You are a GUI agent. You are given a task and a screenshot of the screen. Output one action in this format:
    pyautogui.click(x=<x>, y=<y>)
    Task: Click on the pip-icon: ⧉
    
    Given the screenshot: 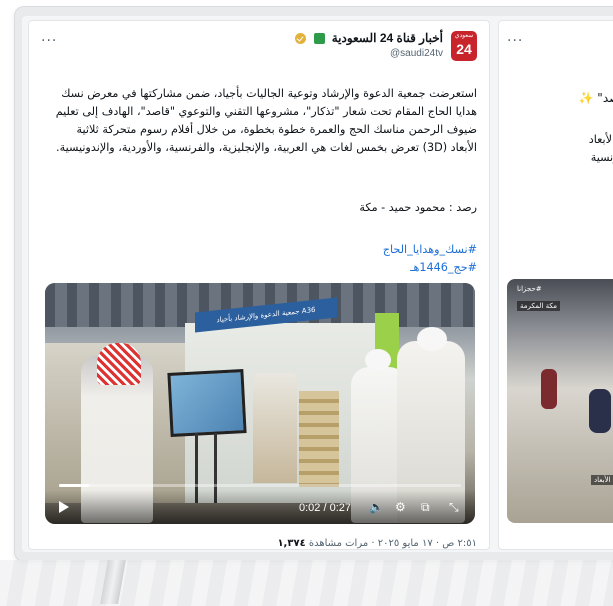 What is the action you would take?
    pyautogui.click(x=425, y=507)
    